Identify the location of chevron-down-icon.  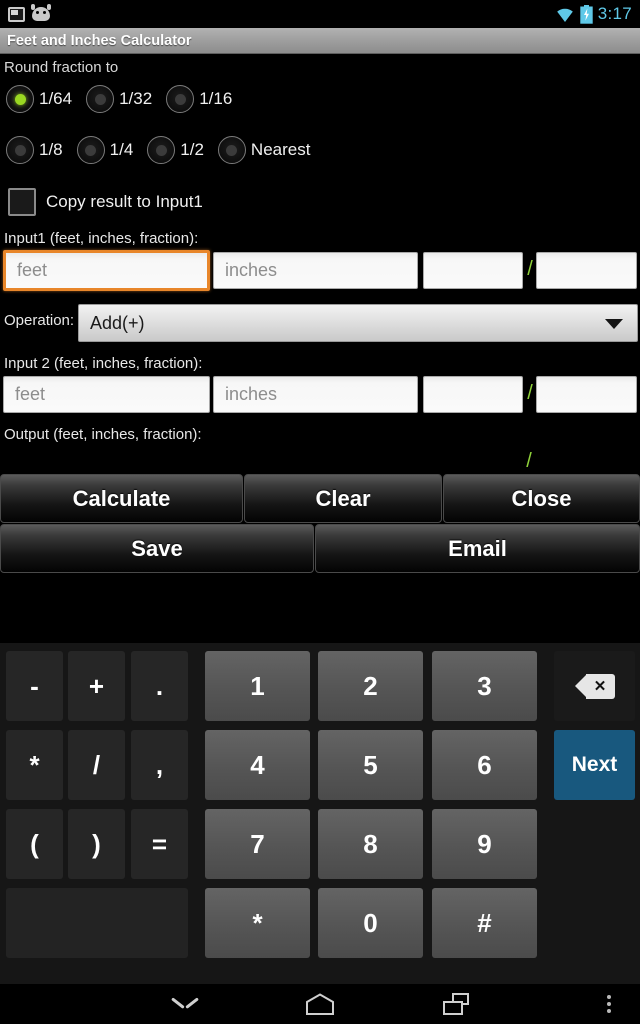
(614, 324).